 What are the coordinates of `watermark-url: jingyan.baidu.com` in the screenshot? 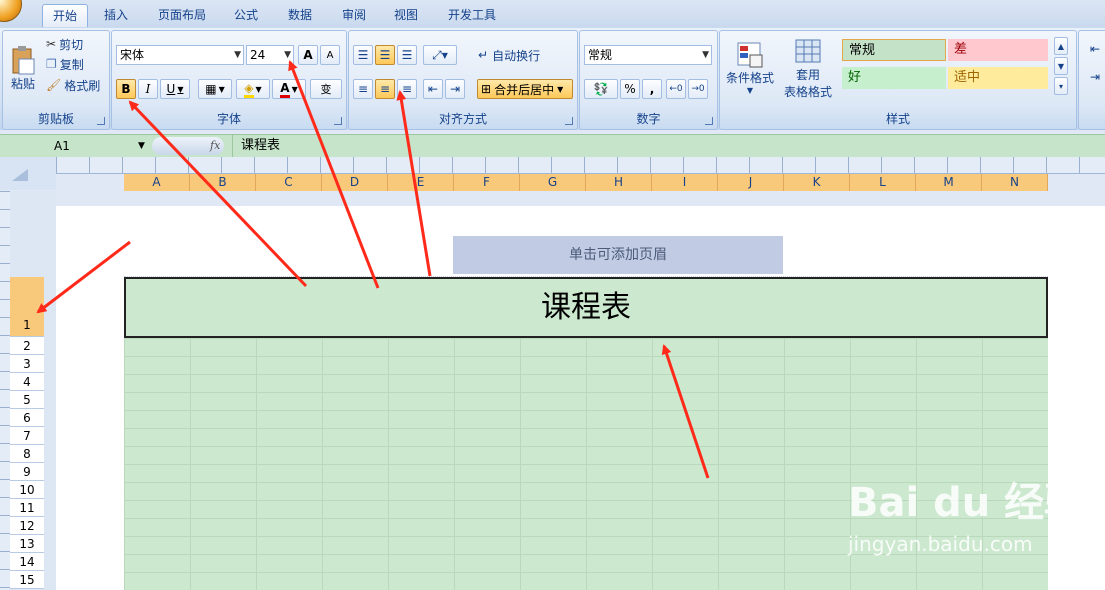 It's located at (940, 544).